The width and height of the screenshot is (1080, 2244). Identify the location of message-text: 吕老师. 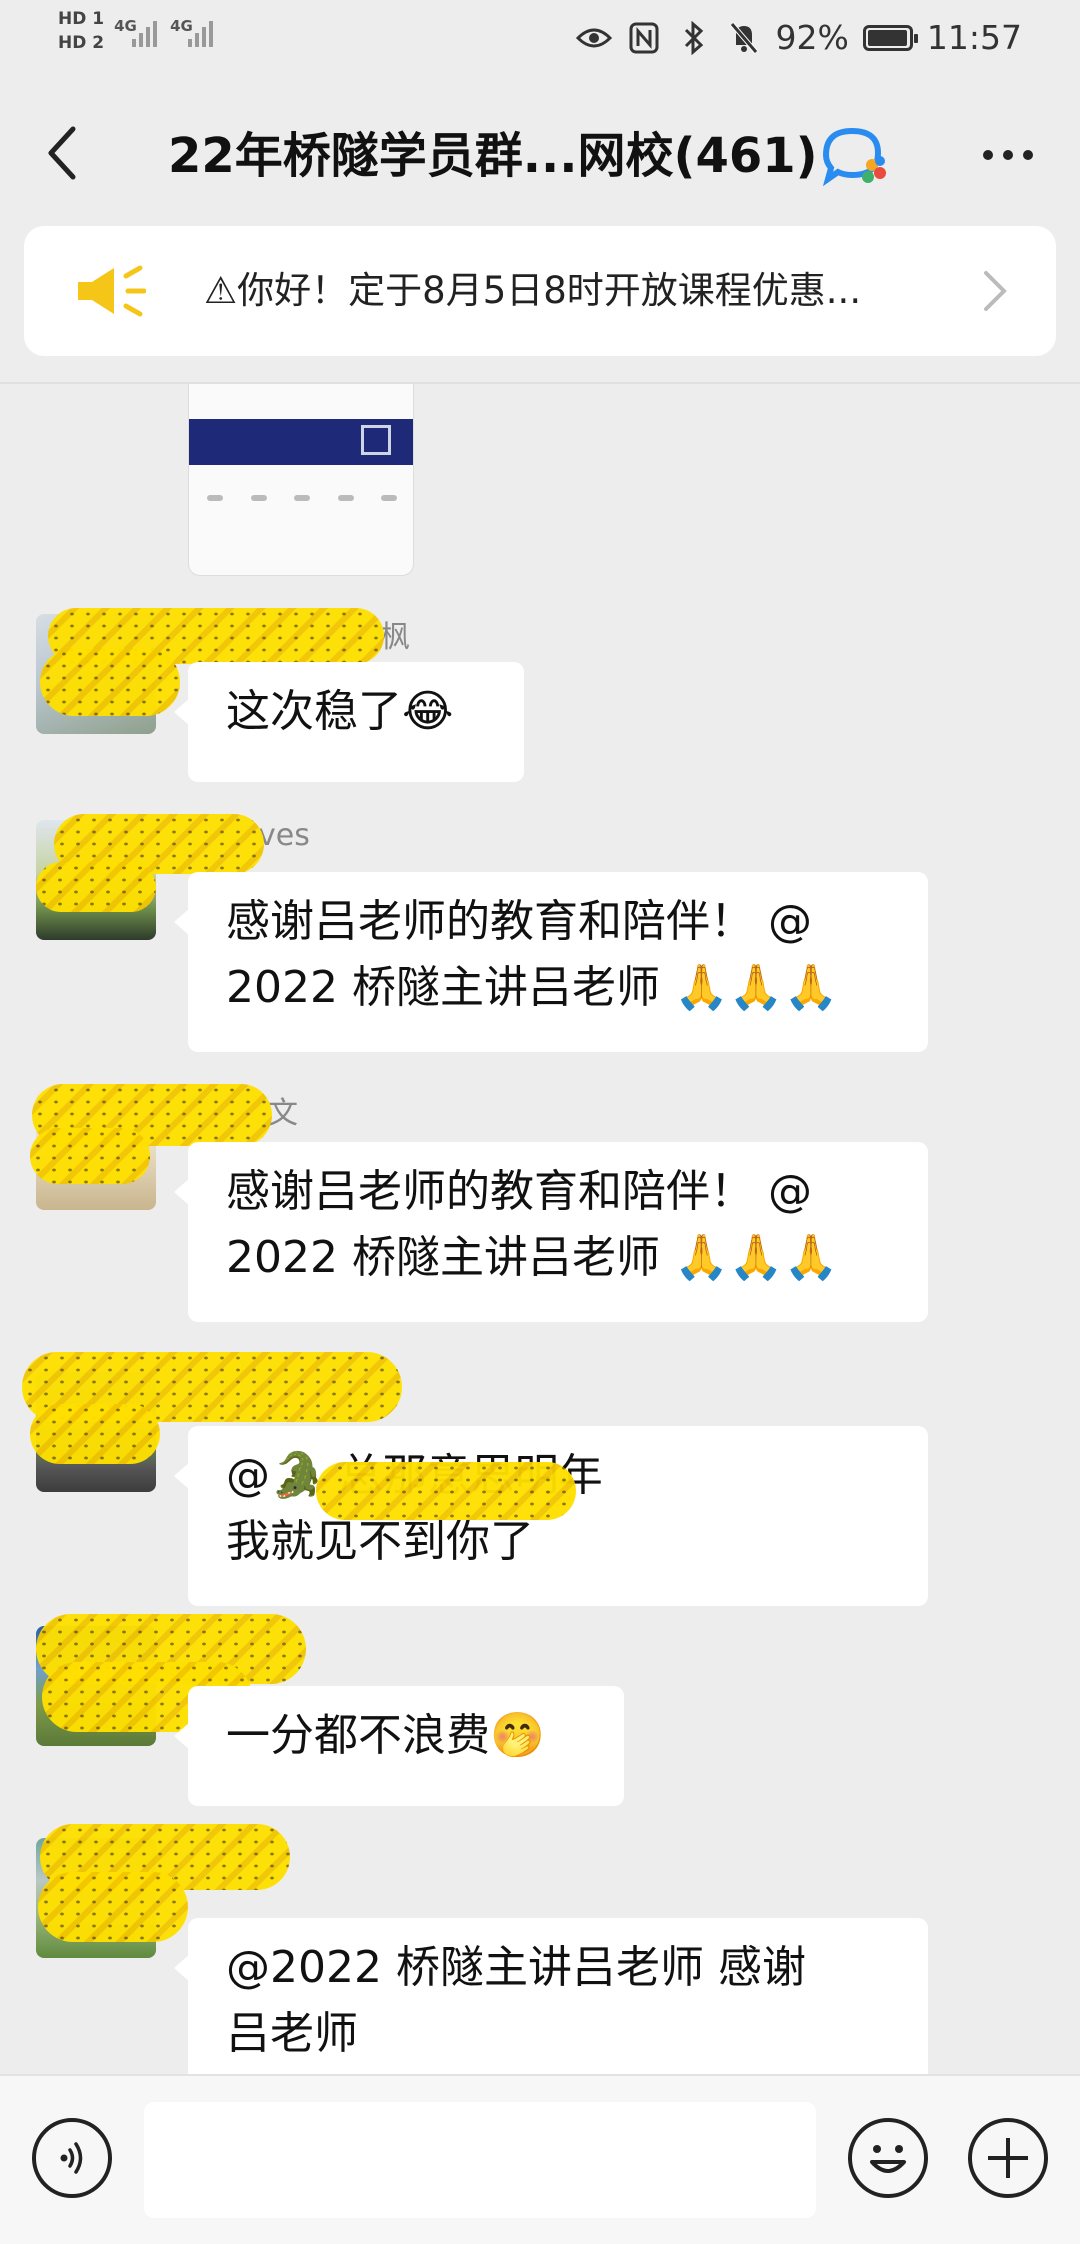
(292, 2033).